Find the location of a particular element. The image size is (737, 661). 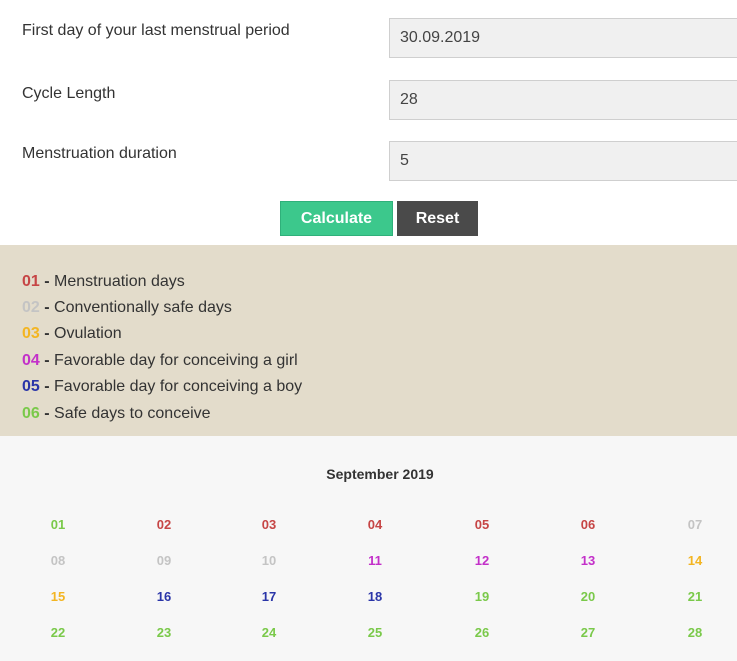

legend-item-ovulation: 03 - Ovulation is located at coordinates (72, 334).